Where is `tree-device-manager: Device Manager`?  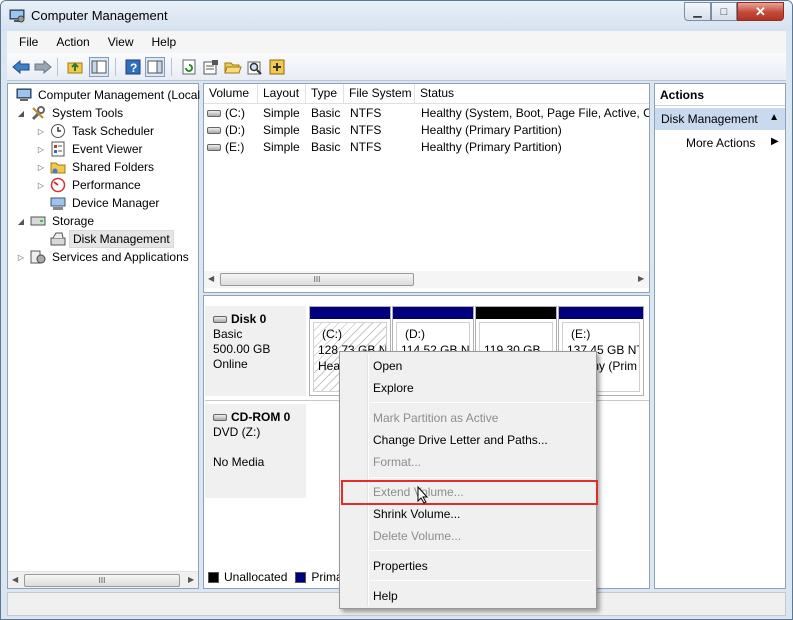 tree-device-manager: Device Manager is located at coordinates (104, 203).